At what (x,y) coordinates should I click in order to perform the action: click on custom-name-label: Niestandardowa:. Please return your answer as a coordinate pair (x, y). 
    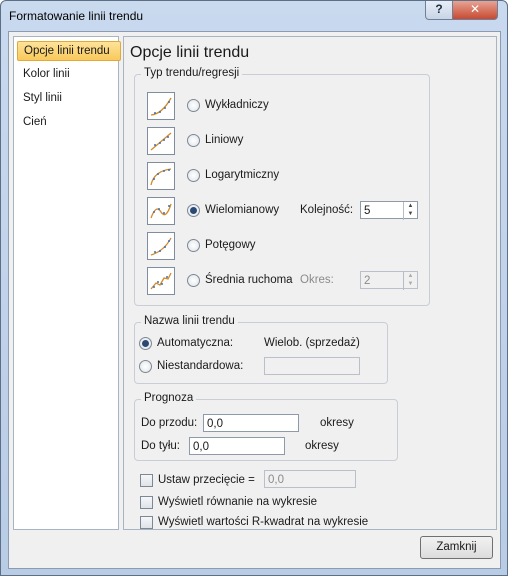
    Looking at the image, I should click on (200, 366).